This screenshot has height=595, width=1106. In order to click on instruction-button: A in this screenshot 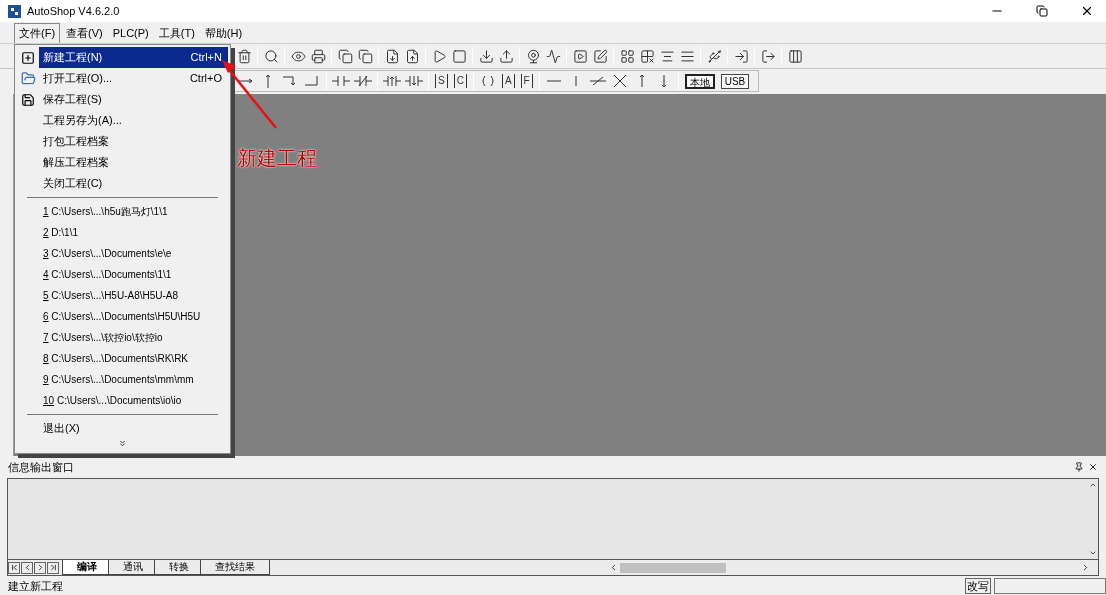, I will do `click(508, 81)`.